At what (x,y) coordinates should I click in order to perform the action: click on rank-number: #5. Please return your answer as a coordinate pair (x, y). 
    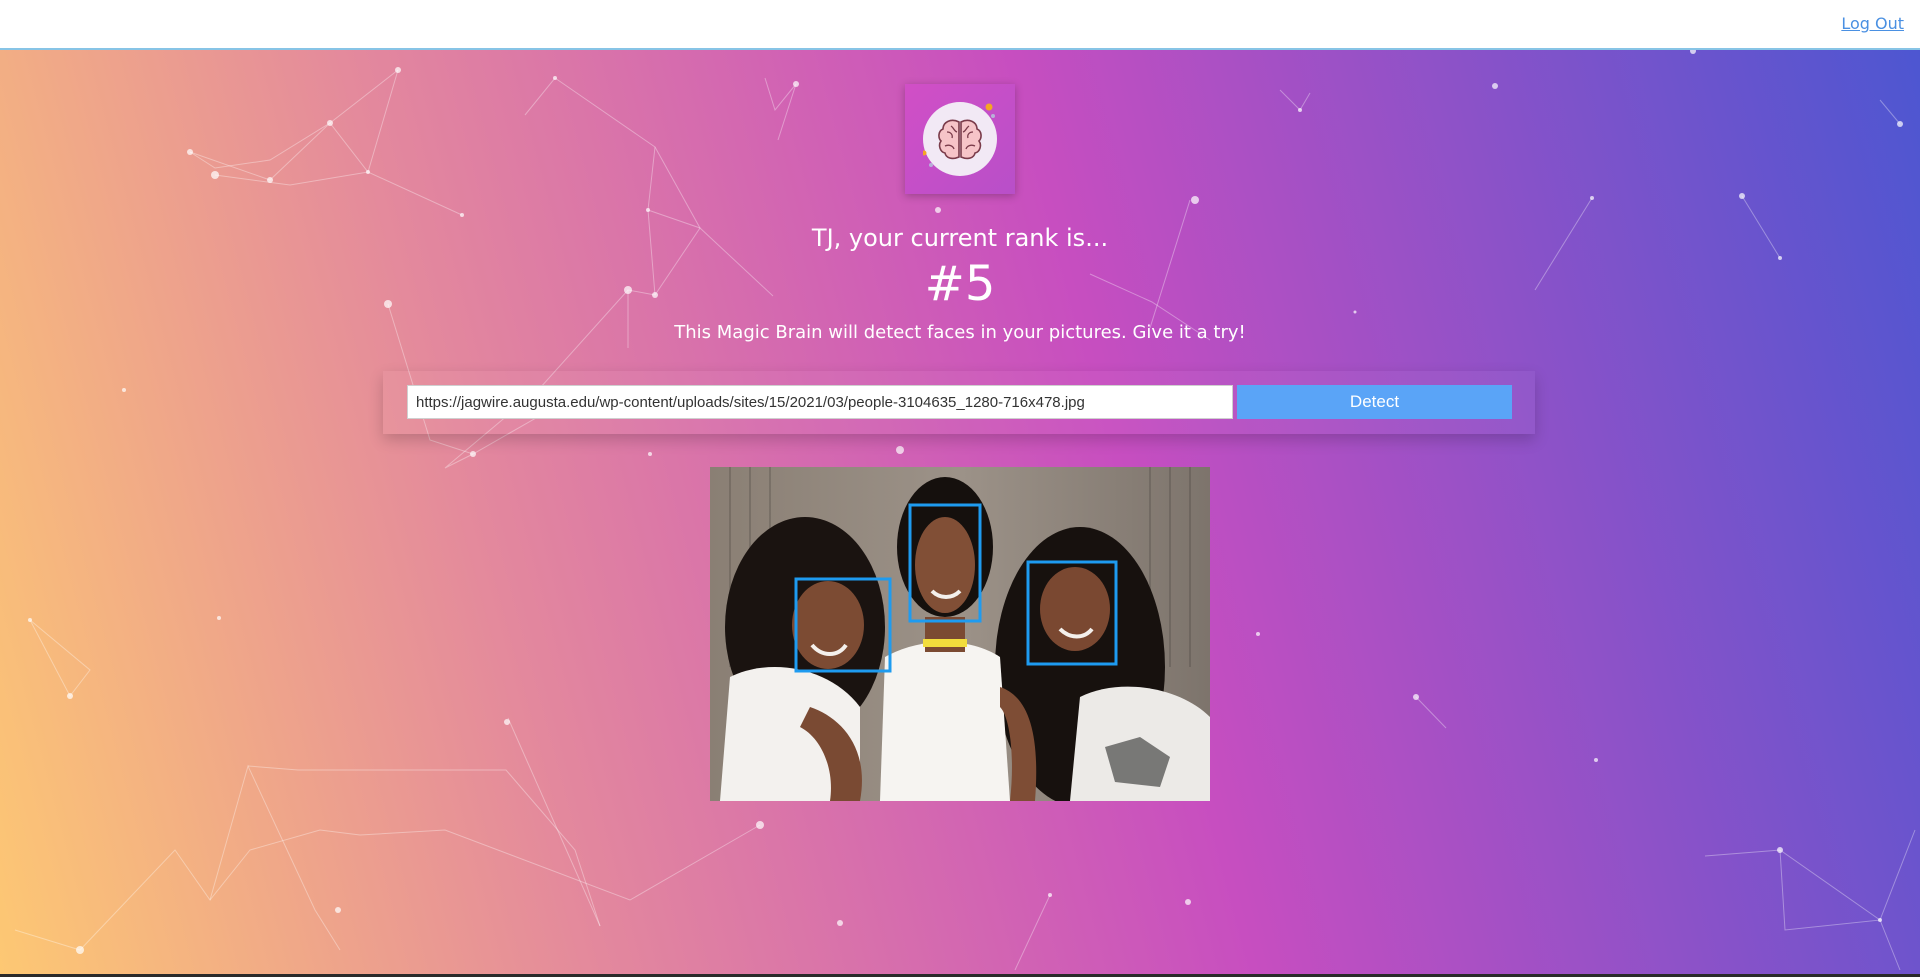
    Looking at the image, I should click on (960, 284).